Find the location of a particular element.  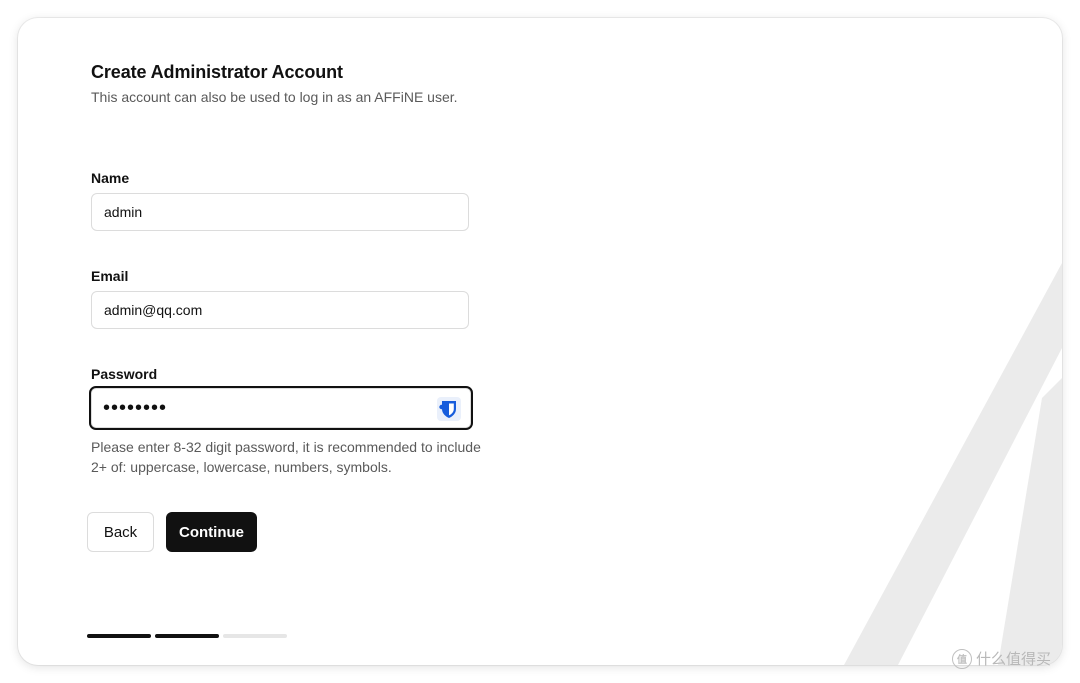

watermark-text: 什么值得买 is located at coordinates (1014, 659).